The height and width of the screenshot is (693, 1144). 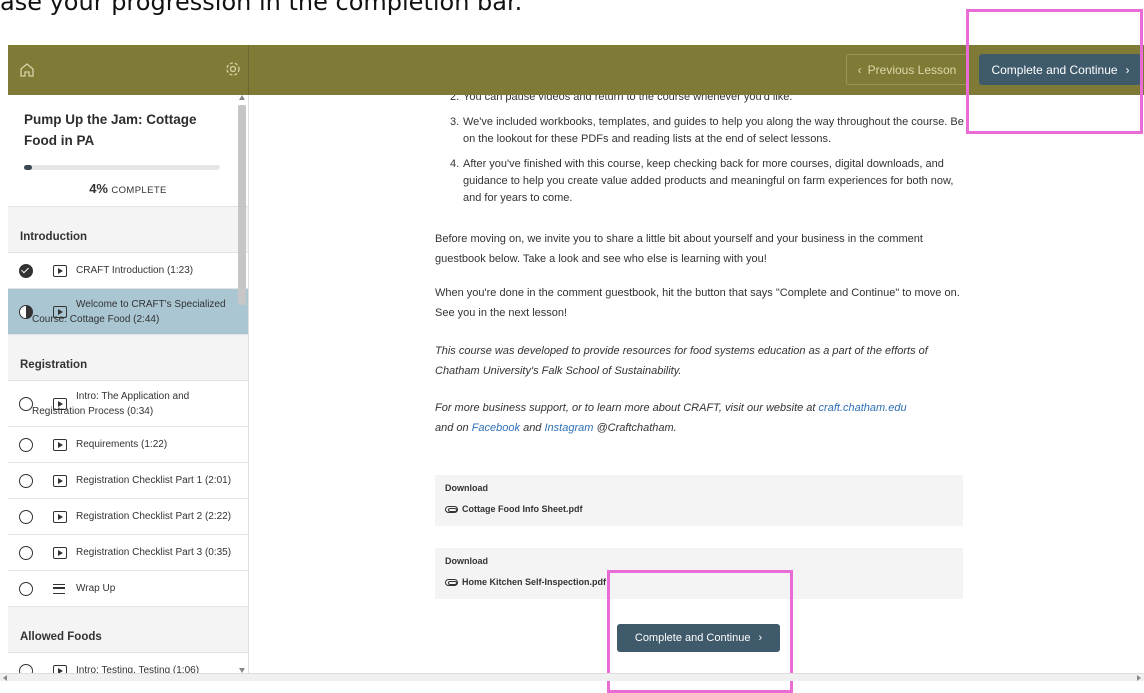 I want to click on lesson-label: Registration Checklist Part 3 (0:35), so click(x=154, y=552).